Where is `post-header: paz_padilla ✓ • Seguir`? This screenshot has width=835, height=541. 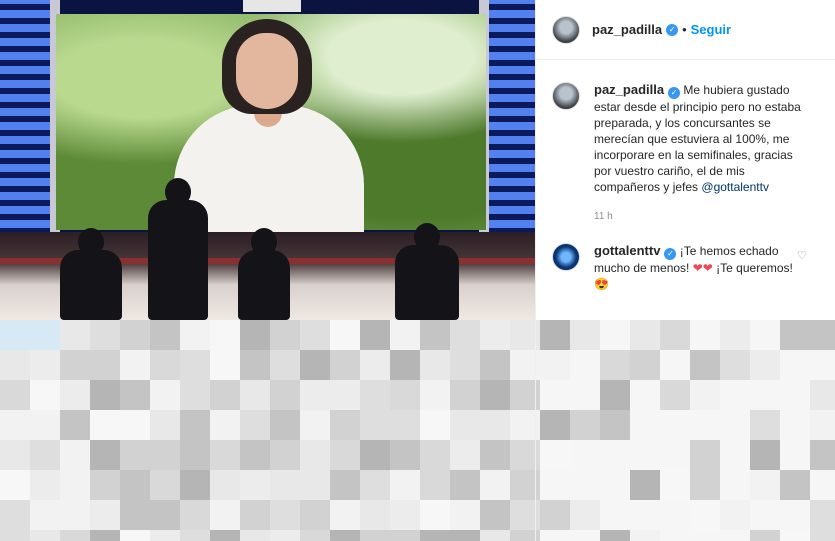 post-header: paz_padilla ✓ • Seguir is located at coordinates (685, 30).